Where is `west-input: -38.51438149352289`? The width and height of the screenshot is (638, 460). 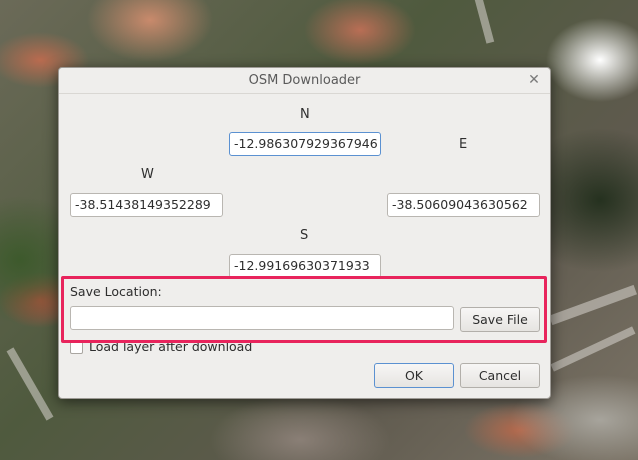
west-input: -38.51438149352289 is located at coordinates (146, 205).